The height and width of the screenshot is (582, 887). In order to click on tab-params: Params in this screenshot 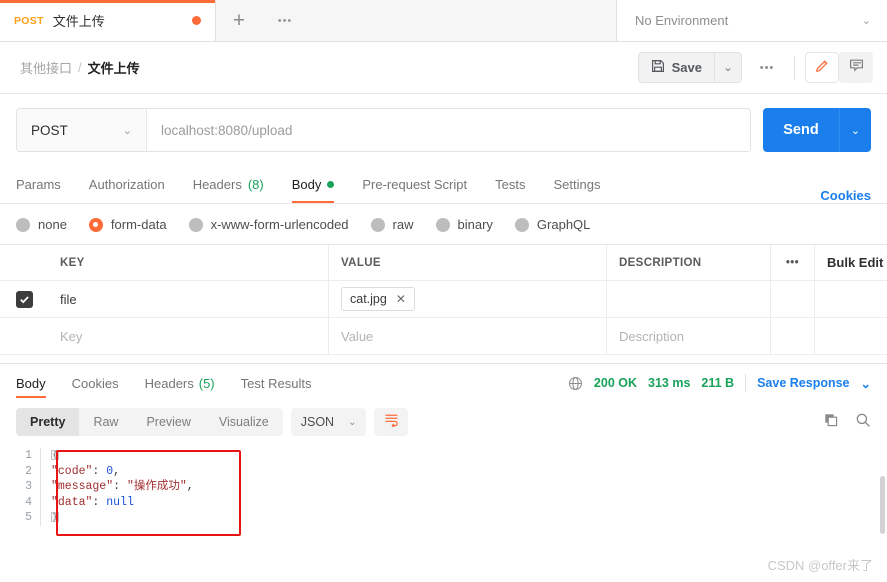, I will do `click(45, 184)`.